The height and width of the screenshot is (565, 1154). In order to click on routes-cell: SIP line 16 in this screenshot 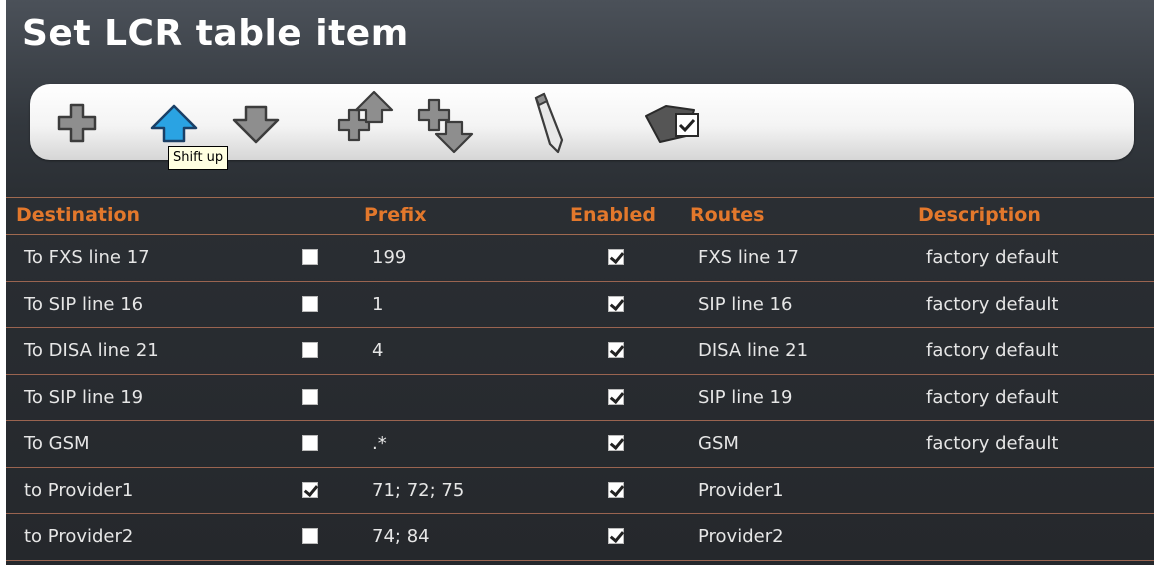, I will do `click(745, 304)`.